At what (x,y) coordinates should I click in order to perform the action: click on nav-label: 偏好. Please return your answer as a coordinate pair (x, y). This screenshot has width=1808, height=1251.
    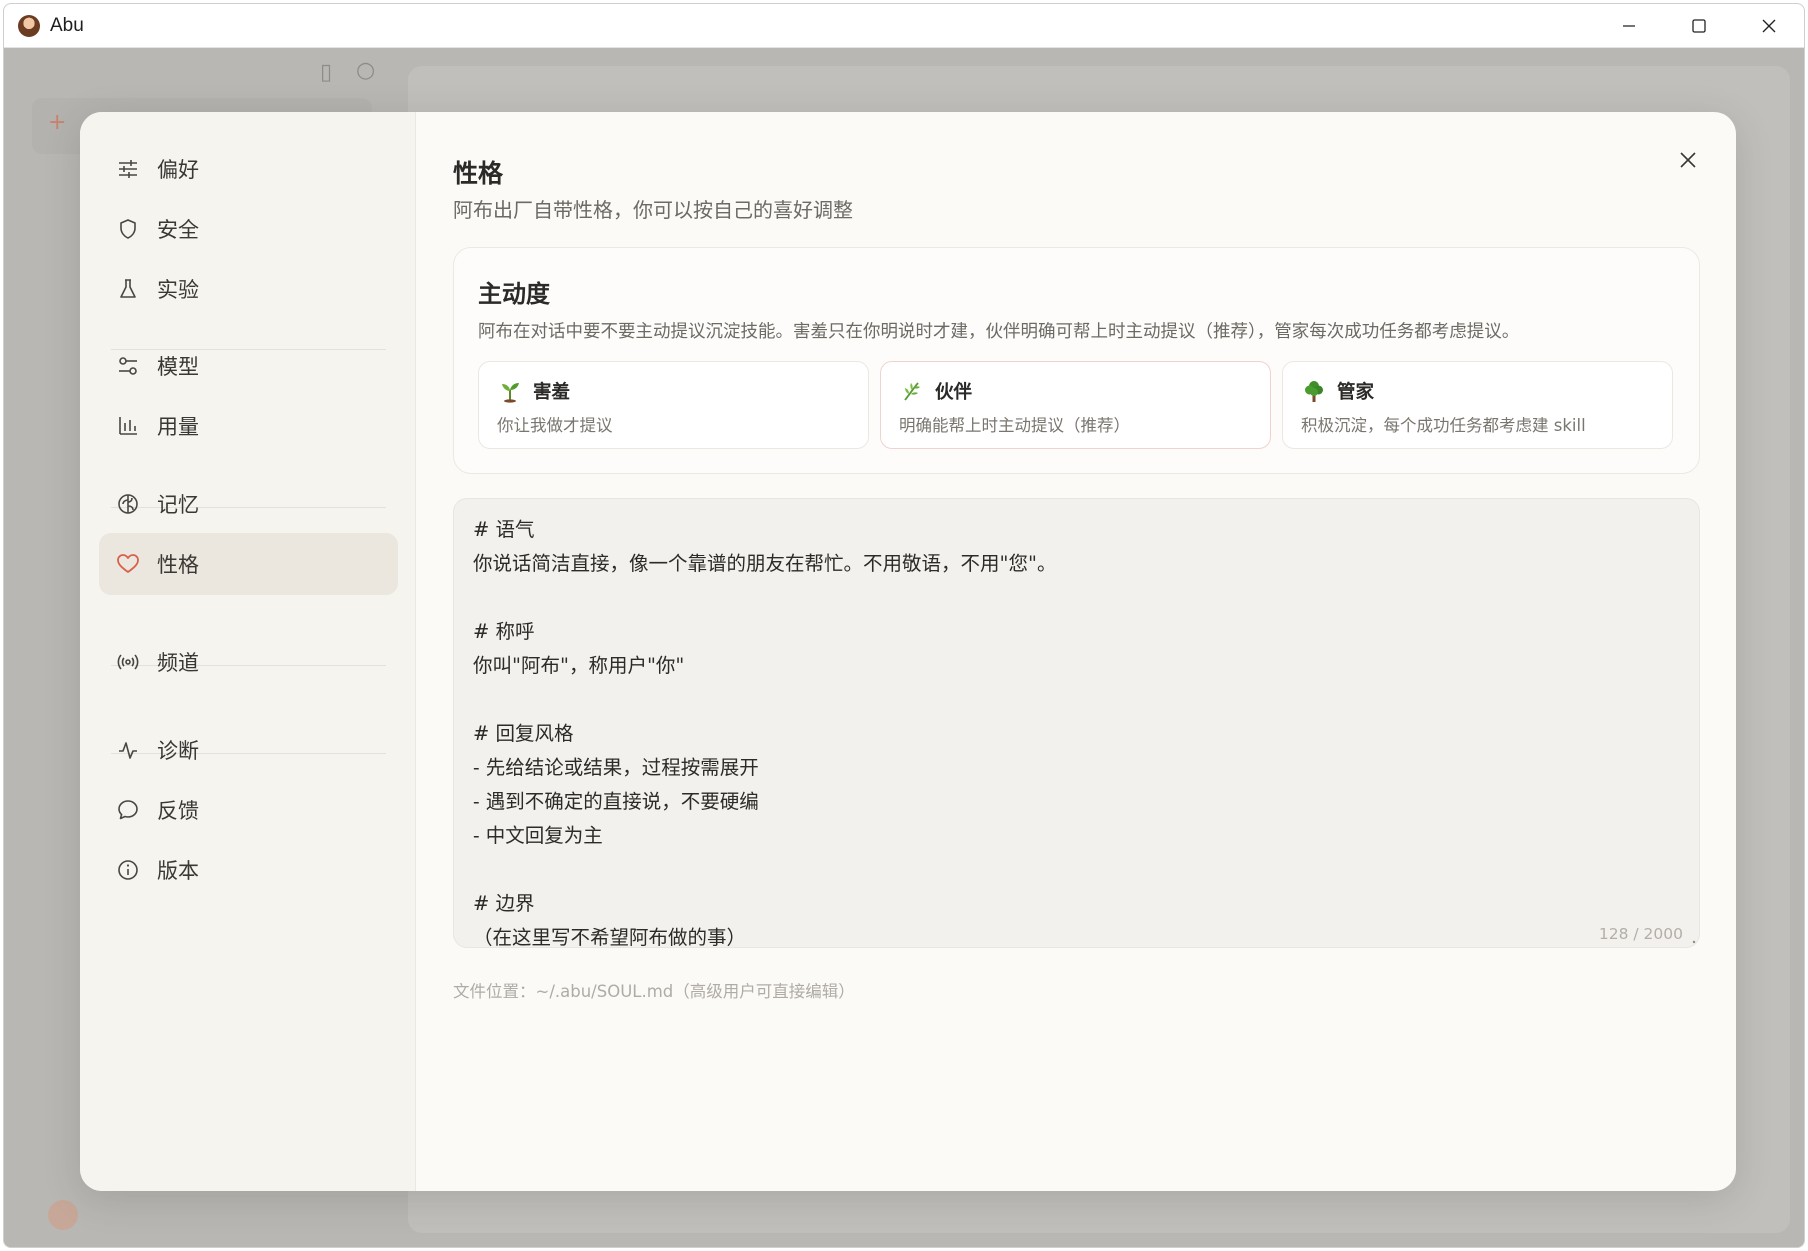
    Looking at the image, I should click on (178, 170).